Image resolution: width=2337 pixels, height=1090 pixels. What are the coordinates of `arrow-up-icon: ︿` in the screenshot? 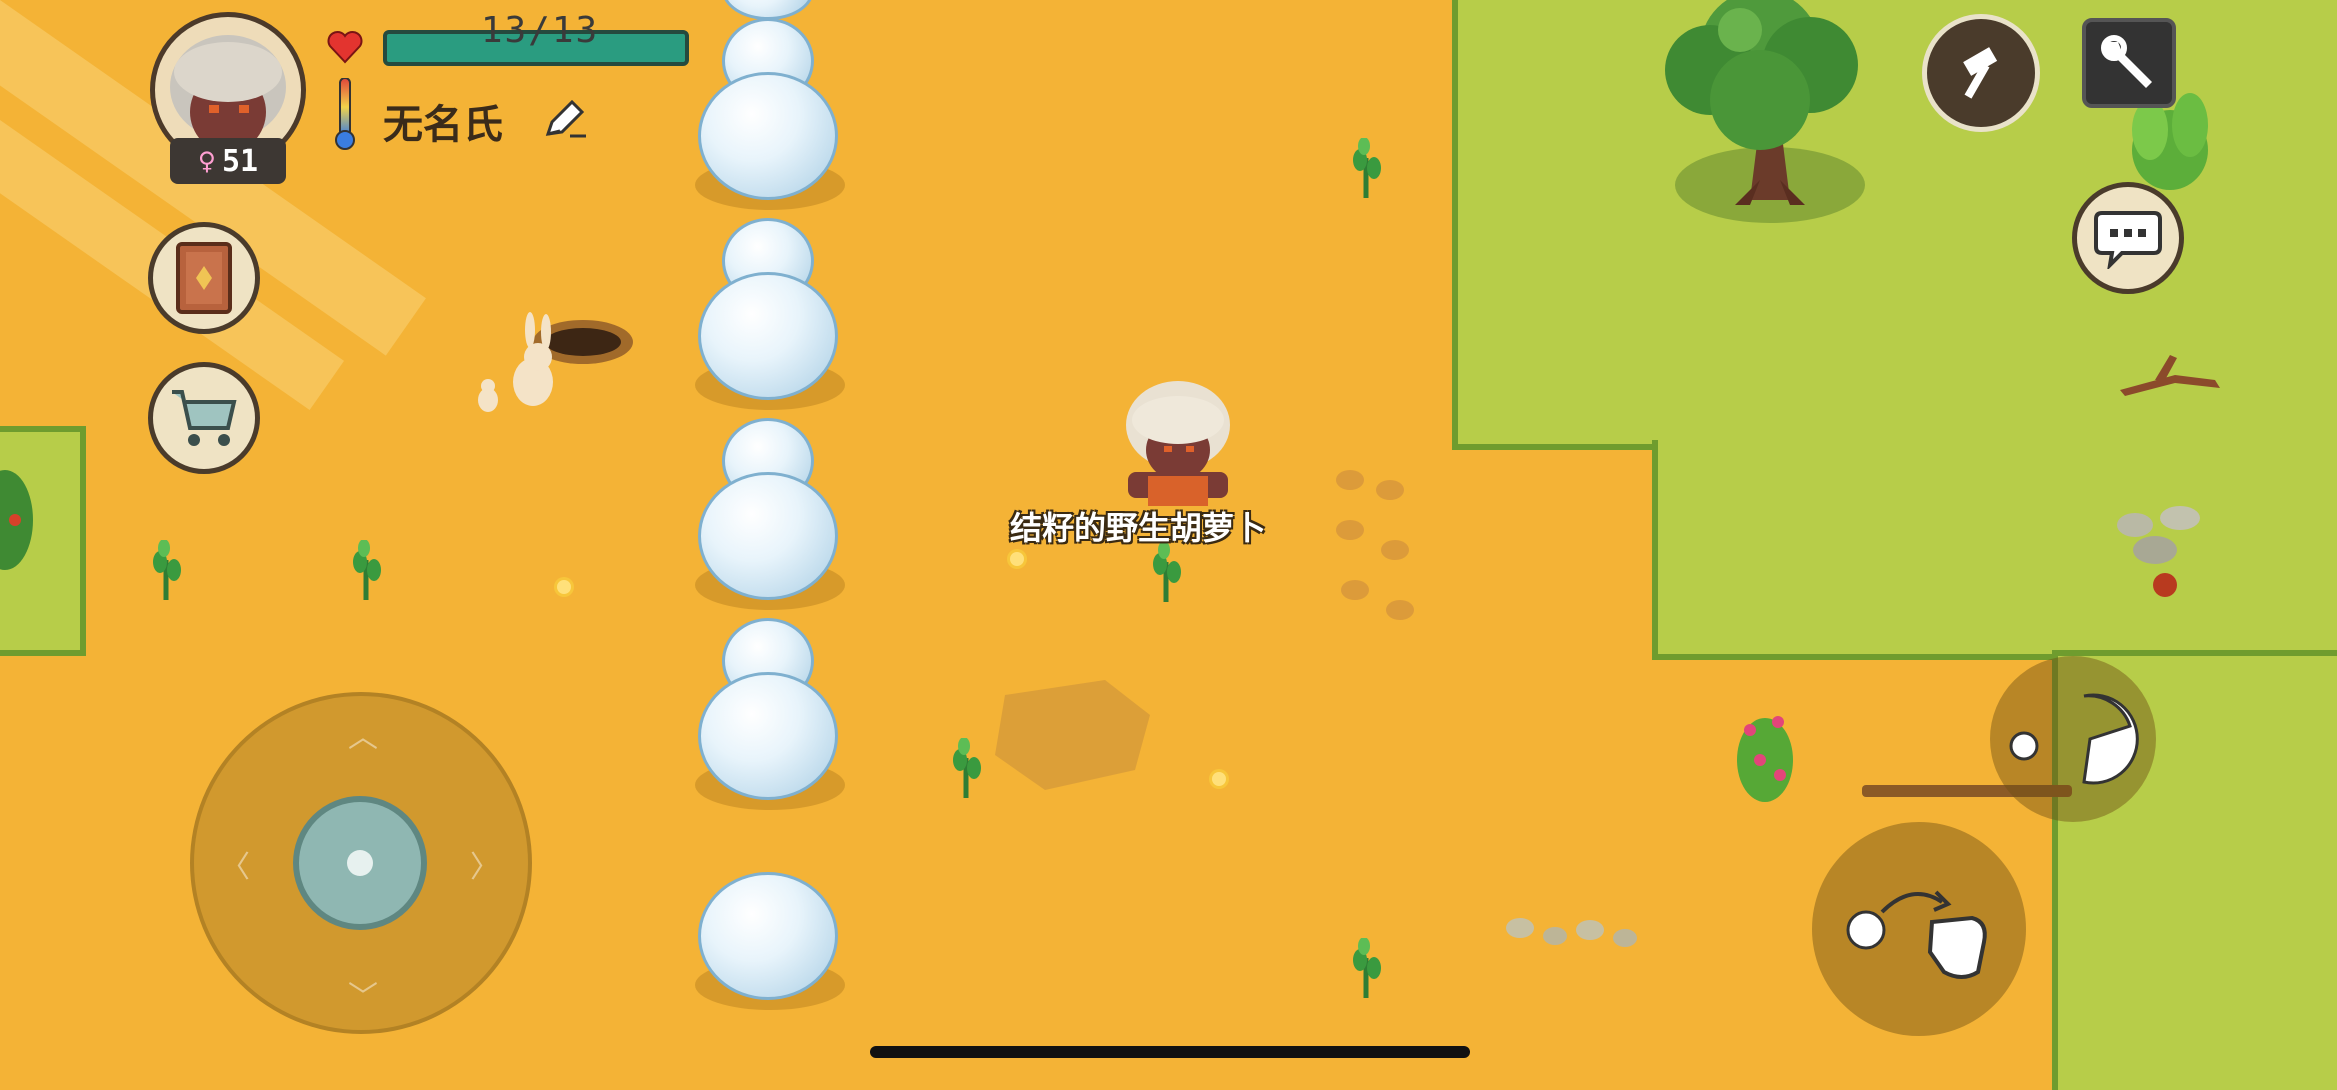 It's located at (363, 737).